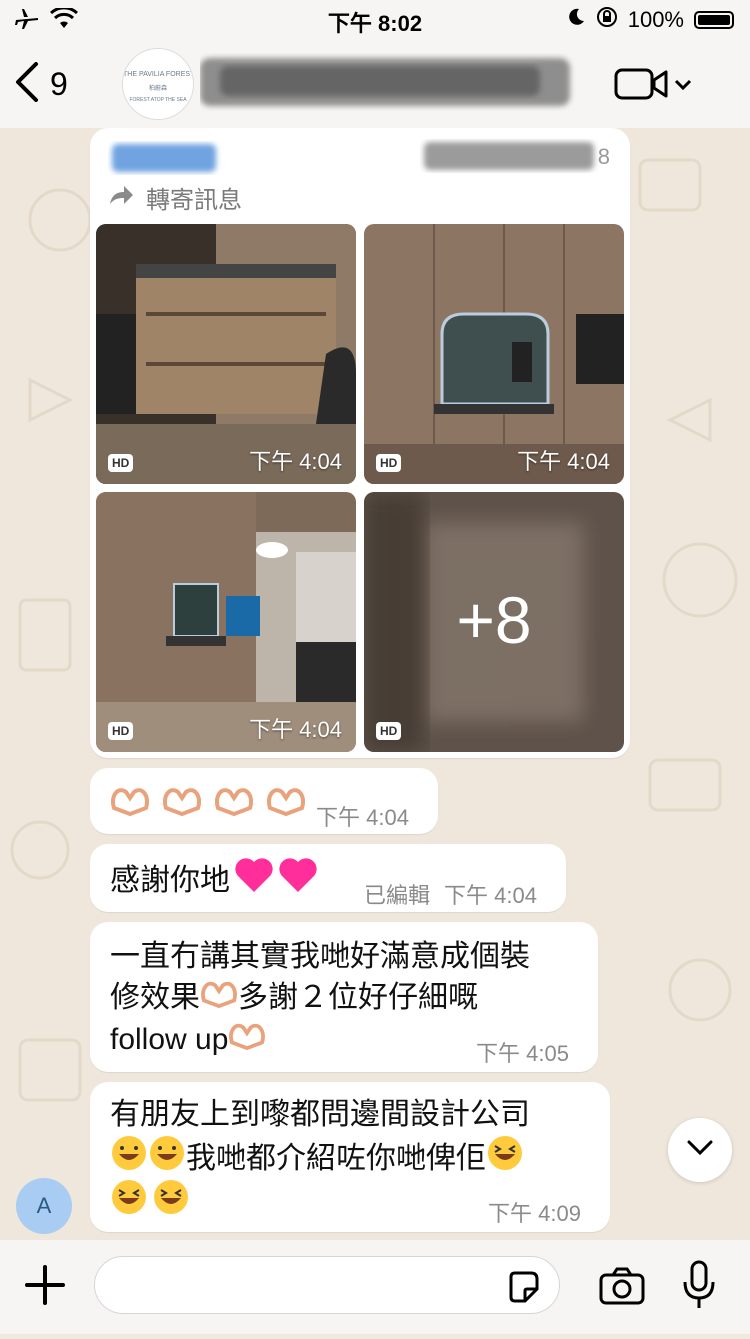 Image resolution: width=750 pixels, height=1339 pixels. I want to click on message-bubble: 有朋友上到嚟都問邊間設計公司 我哋都介紹咗你哋俾佢 下午 4:09, so click(350, 1157).